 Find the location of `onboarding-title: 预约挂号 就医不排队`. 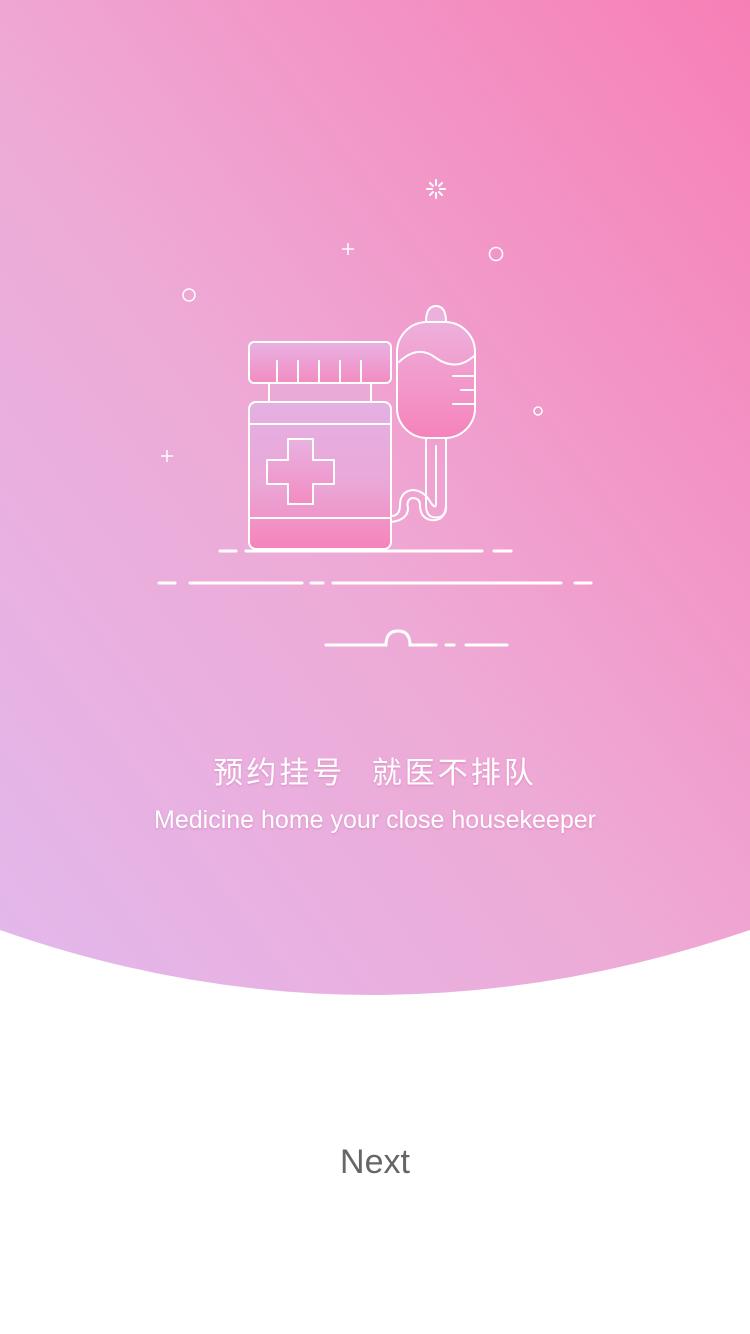

onboarding-title: 预约挂号 就医不排队 is located at coordinates (375, 773).